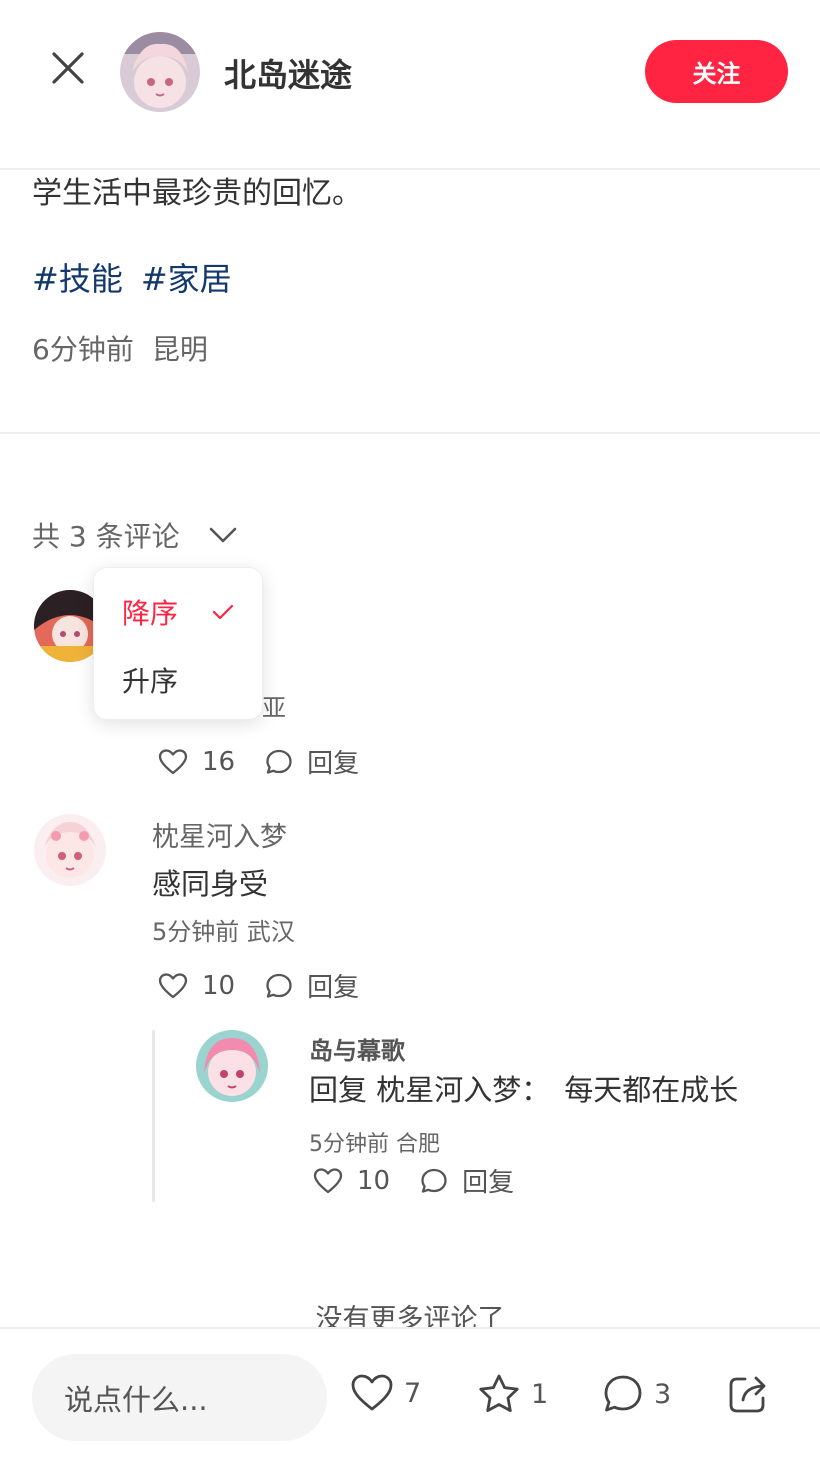  I want to click on author-avatar, so click(160, 72).